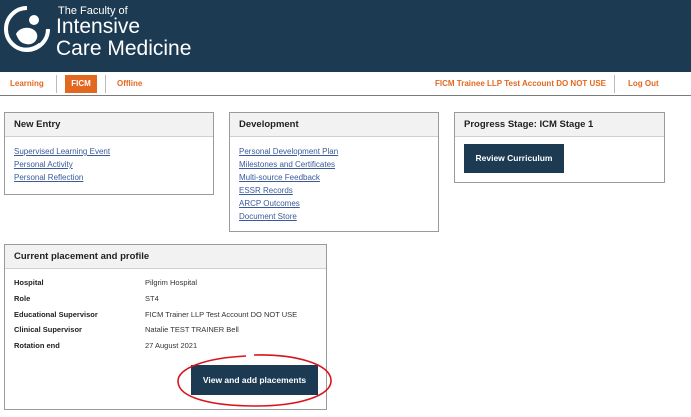 This screenshot has width=691, height=417. What do you see at coordinates (559, 125) in the screenshot?
I see `panel-title: Progress Stage: ICM Stage 1` at bounding box center [559, 125].